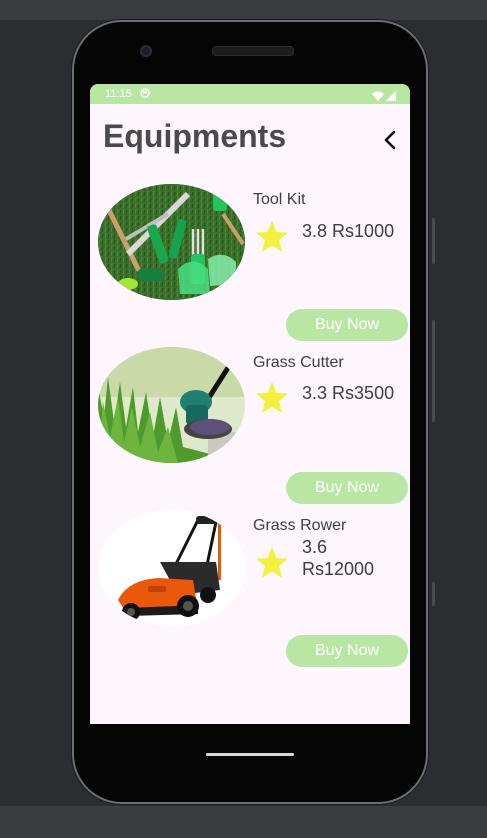 The height and width of the screenshot is (838, 487). I want to click on product-price: Rs12000, so click(338, 569).